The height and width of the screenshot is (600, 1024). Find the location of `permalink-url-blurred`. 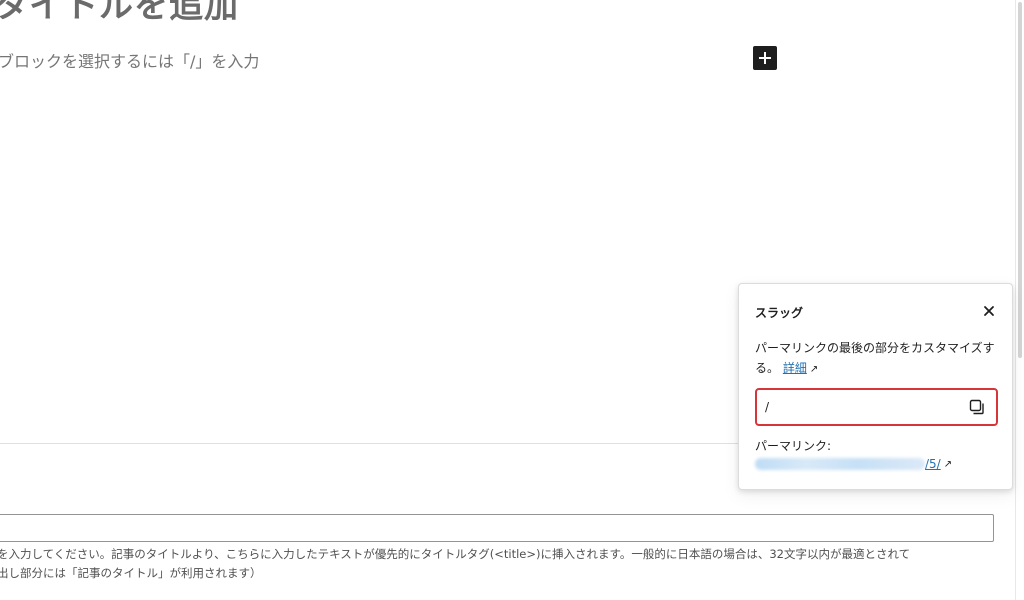

permalink-url-blurred is located at coordinates (840, 464).